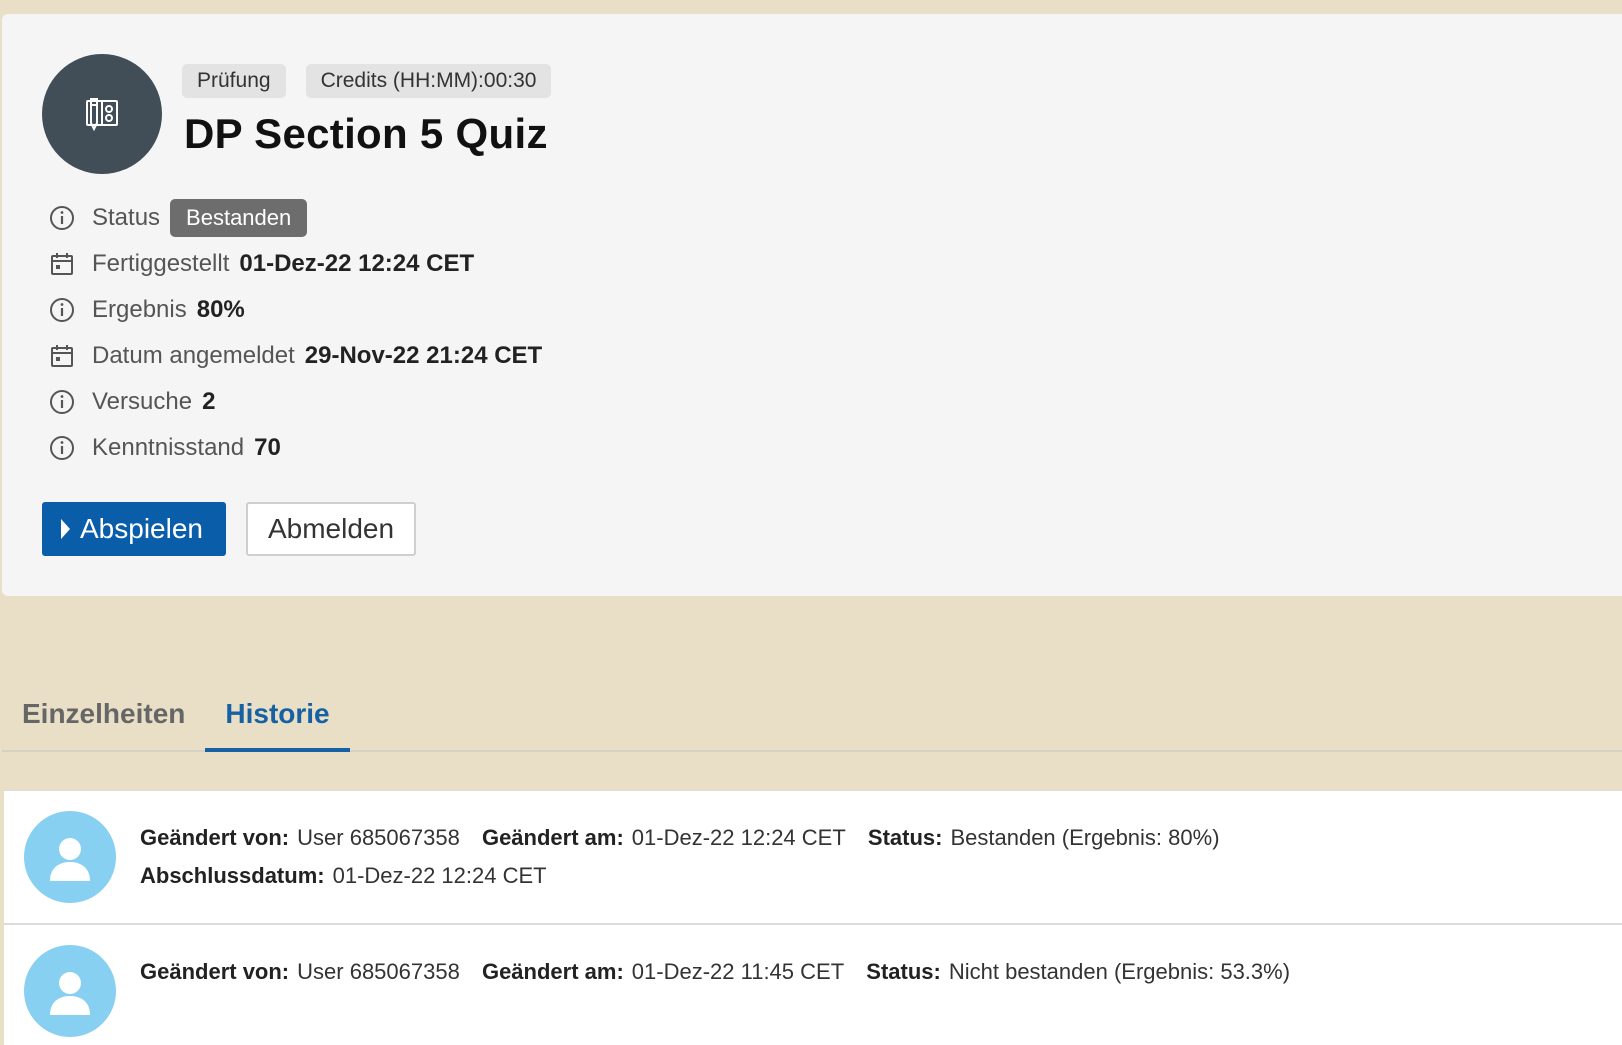 The image size is (1622, 1045). I want to click on meta-registered: Datum angemeldet 29-Nov-22 21:24 CET, so click(295, 356).